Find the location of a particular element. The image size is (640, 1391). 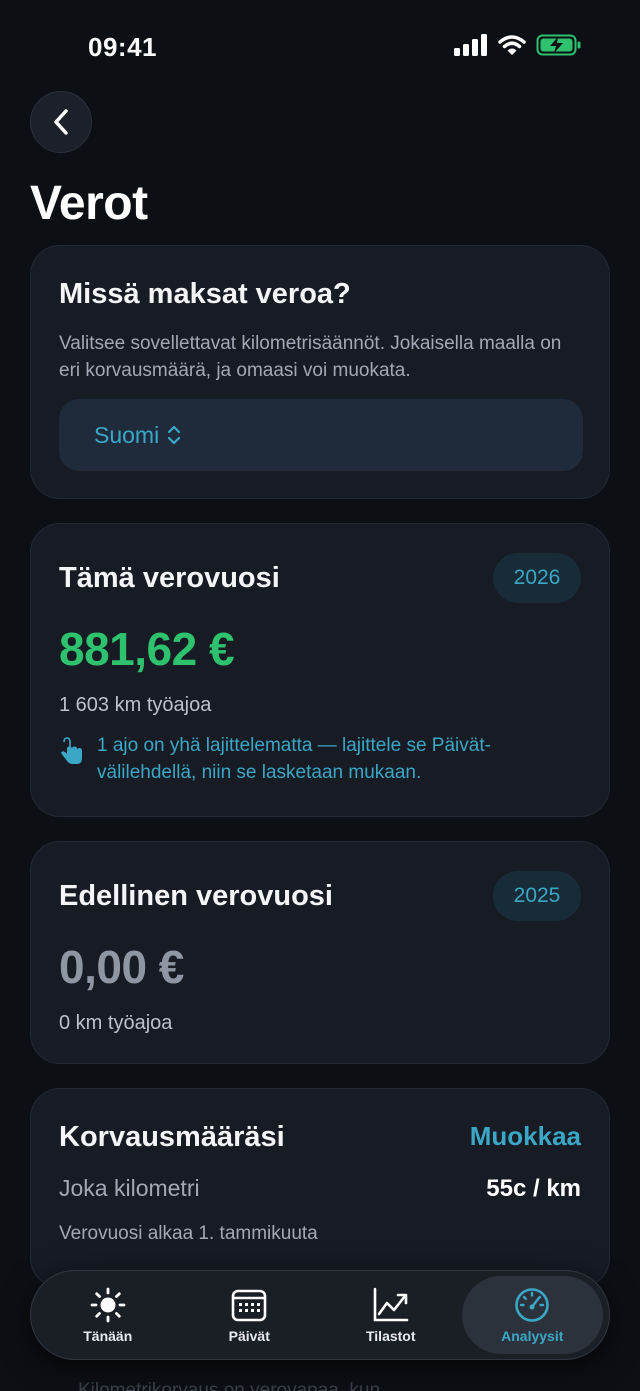

previous-year-badge: 2025 is located at coordinates (537, 896).